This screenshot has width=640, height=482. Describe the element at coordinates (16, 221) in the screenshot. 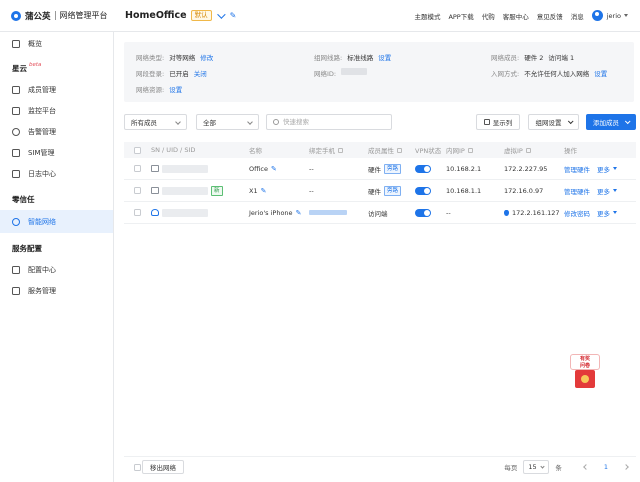

I see `smart-network-icon` at that location.